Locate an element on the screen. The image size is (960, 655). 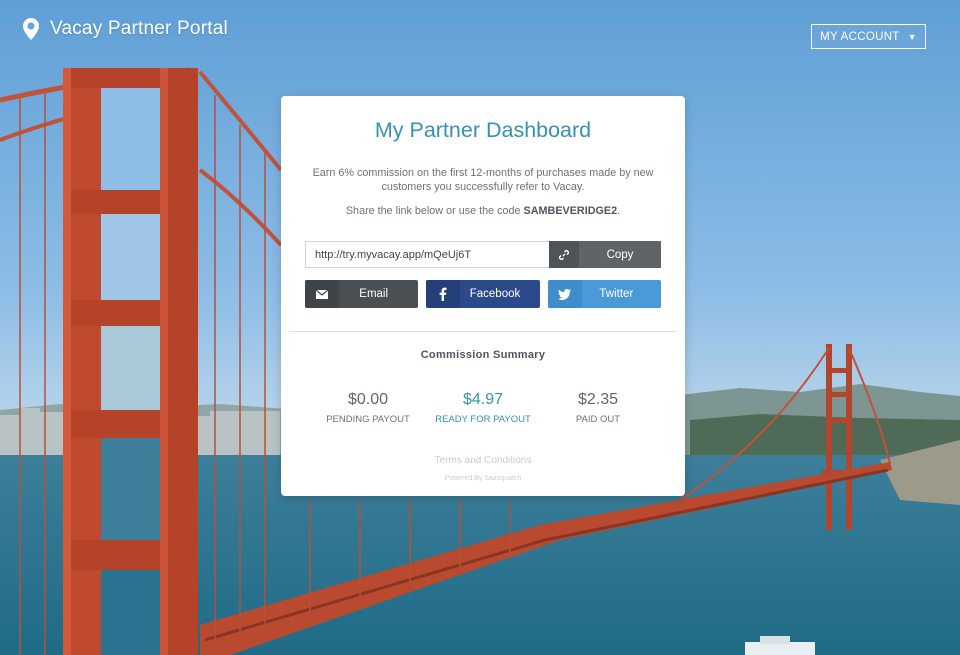
referral-code: SAMBEVERIDGE2 is located at coordinates (570, 211).